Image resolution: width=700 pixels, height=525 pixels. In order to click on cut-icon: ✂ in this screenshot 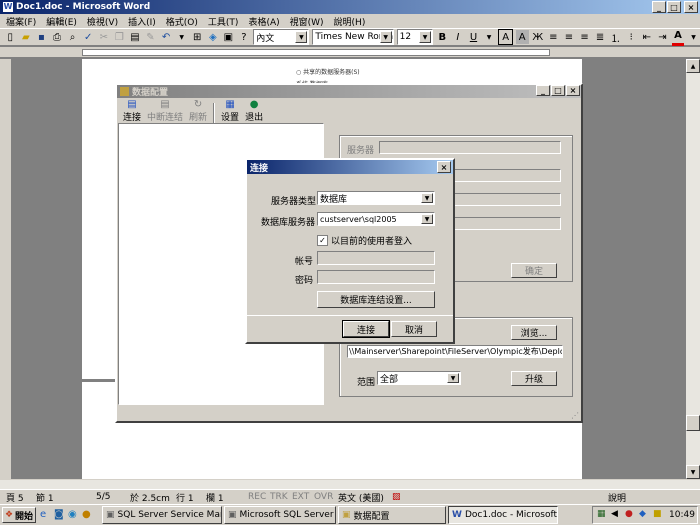, I will do `click(103, 37)`.